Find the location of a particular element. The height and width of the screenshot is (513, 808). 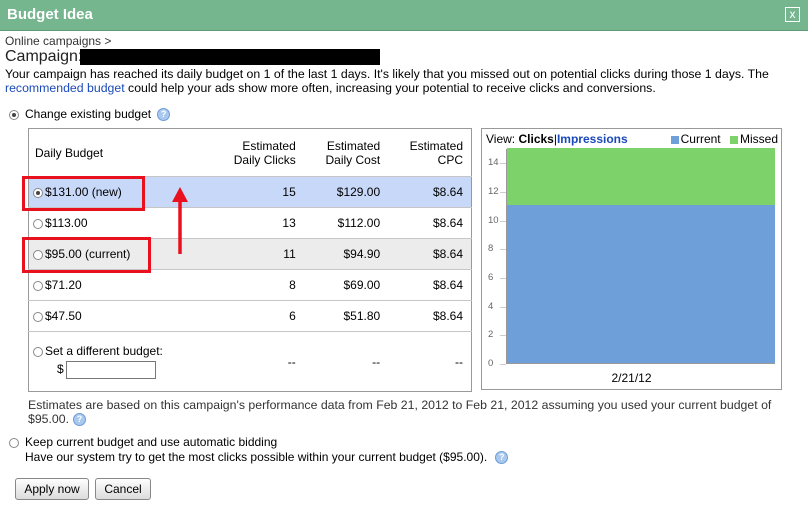

dialog-title: Budget Idea is located at coordinates (50, 14).